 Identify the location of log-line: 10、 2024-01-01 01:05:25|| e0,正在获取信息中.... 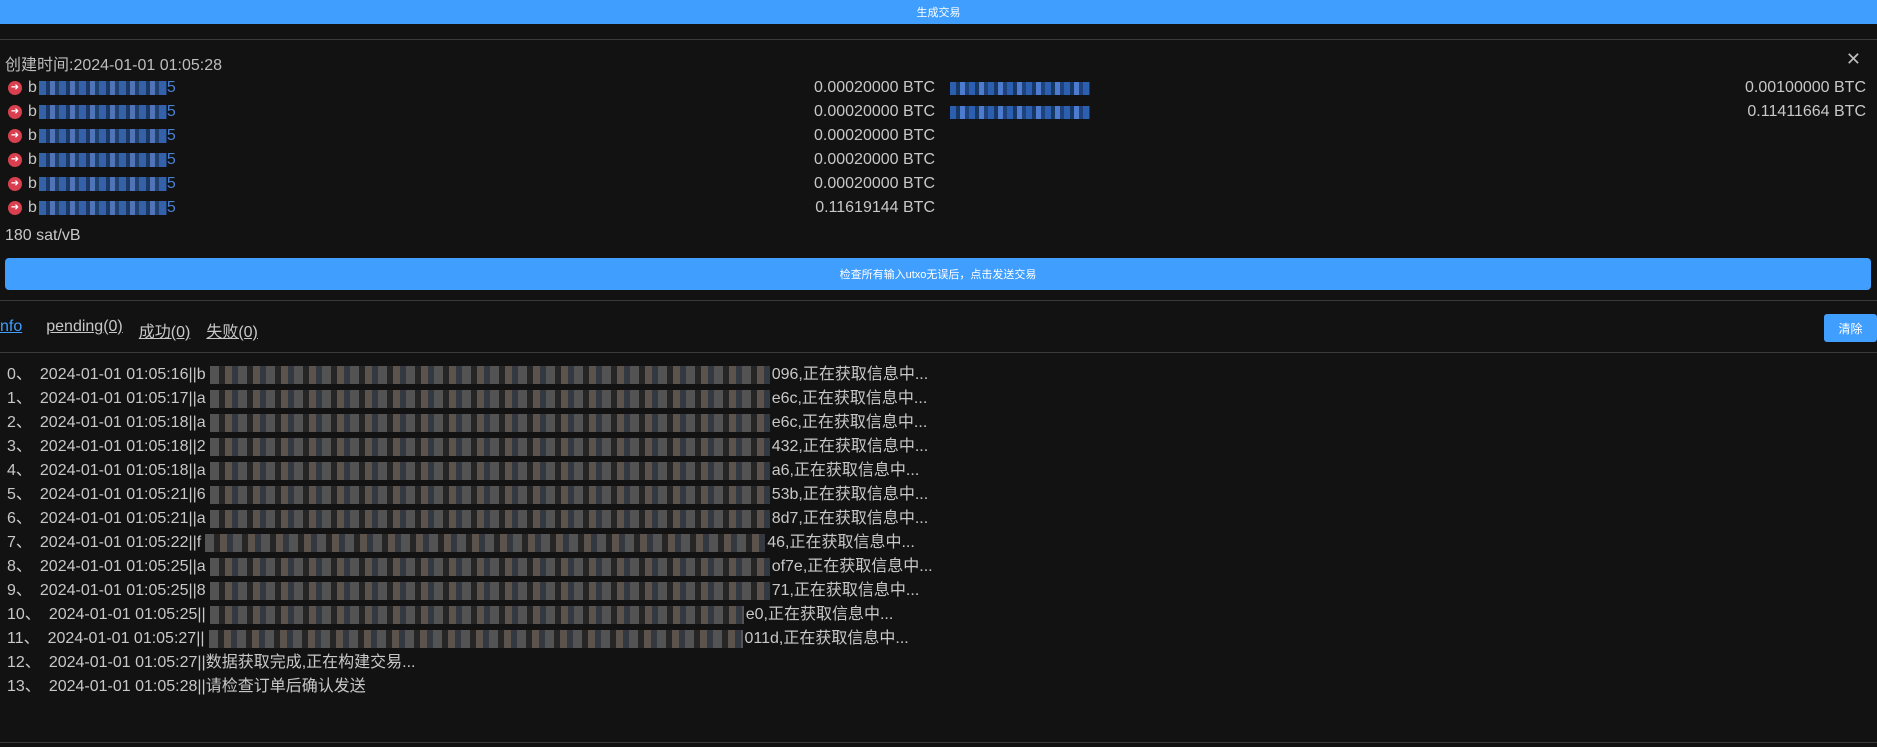
(450, 615).